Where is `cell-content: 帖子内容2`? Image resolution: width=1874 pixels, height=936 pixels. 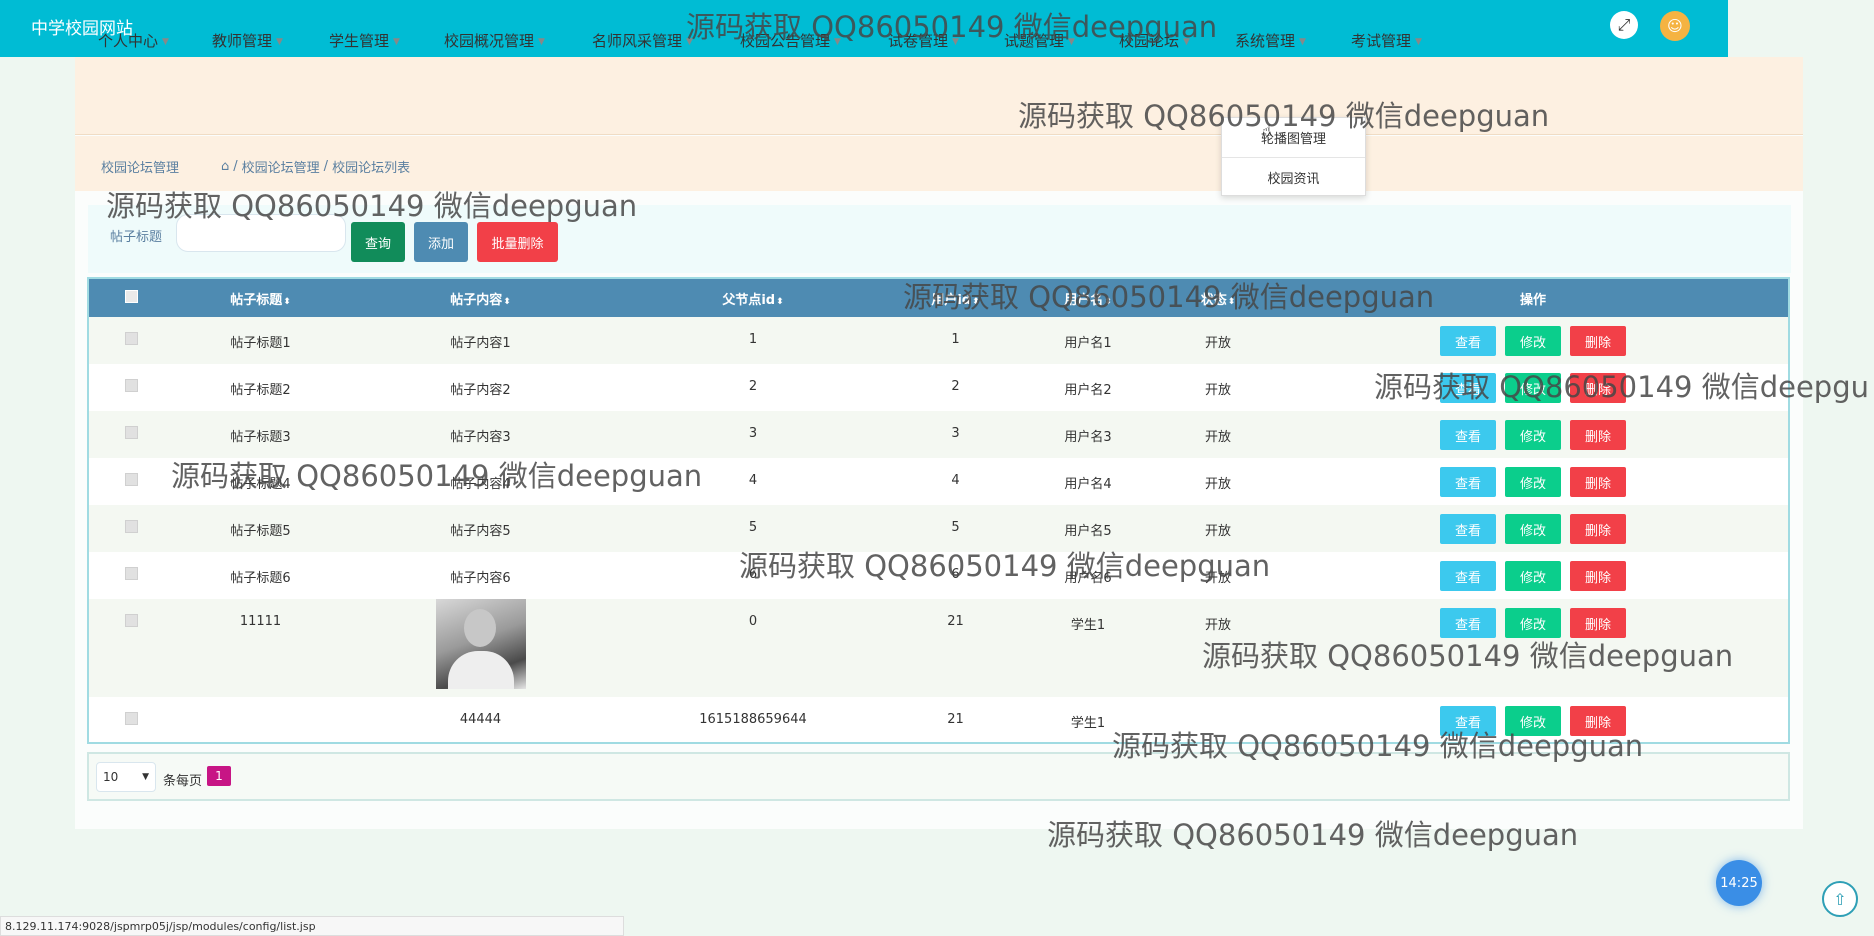
cell-content: 帖子内容2 is located at coordinates (480, 387).